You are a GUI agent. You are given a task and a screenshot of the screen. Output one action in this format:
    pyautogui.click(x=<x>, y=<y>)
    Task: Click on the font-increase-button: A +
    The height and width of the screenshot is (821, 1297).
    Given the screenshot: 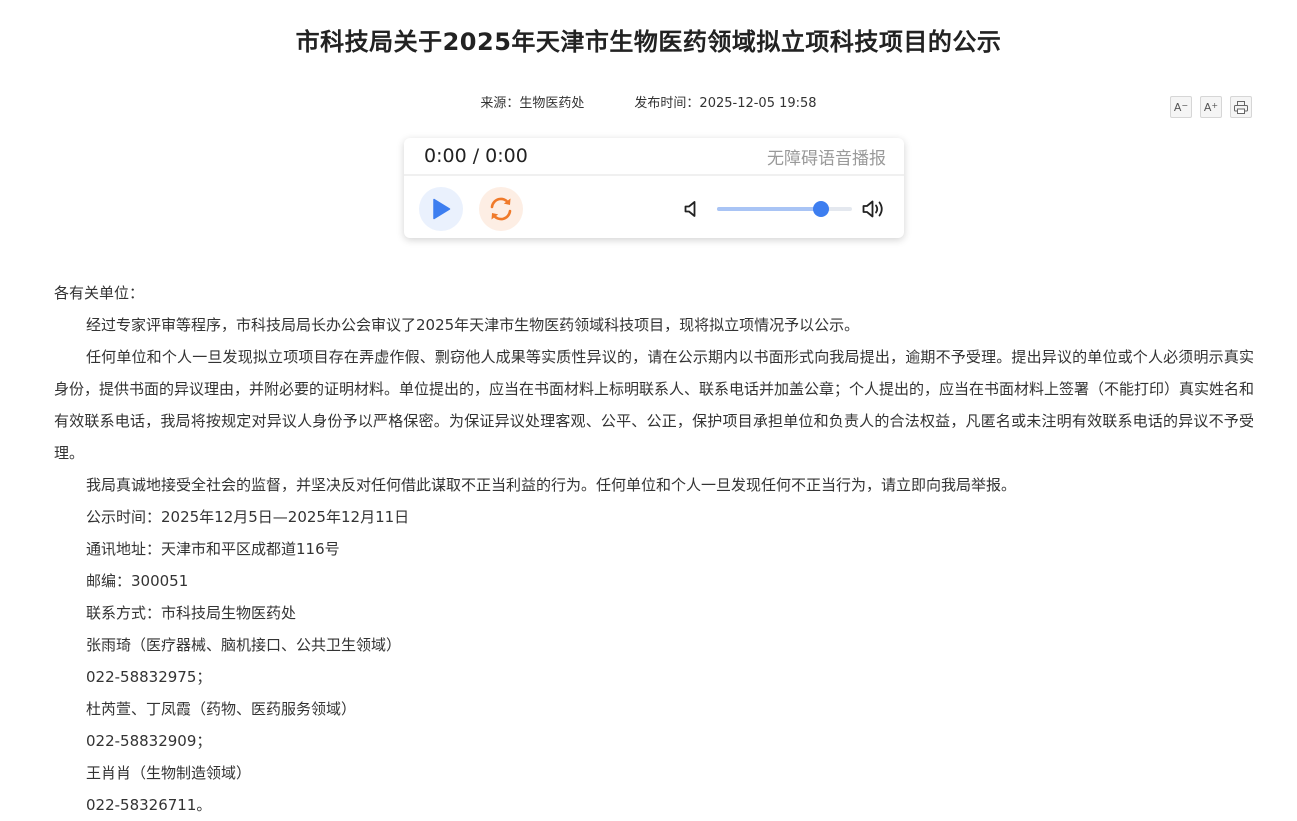 What is the action you would take?
    pyautogui.click(x=1211, y=107)
    